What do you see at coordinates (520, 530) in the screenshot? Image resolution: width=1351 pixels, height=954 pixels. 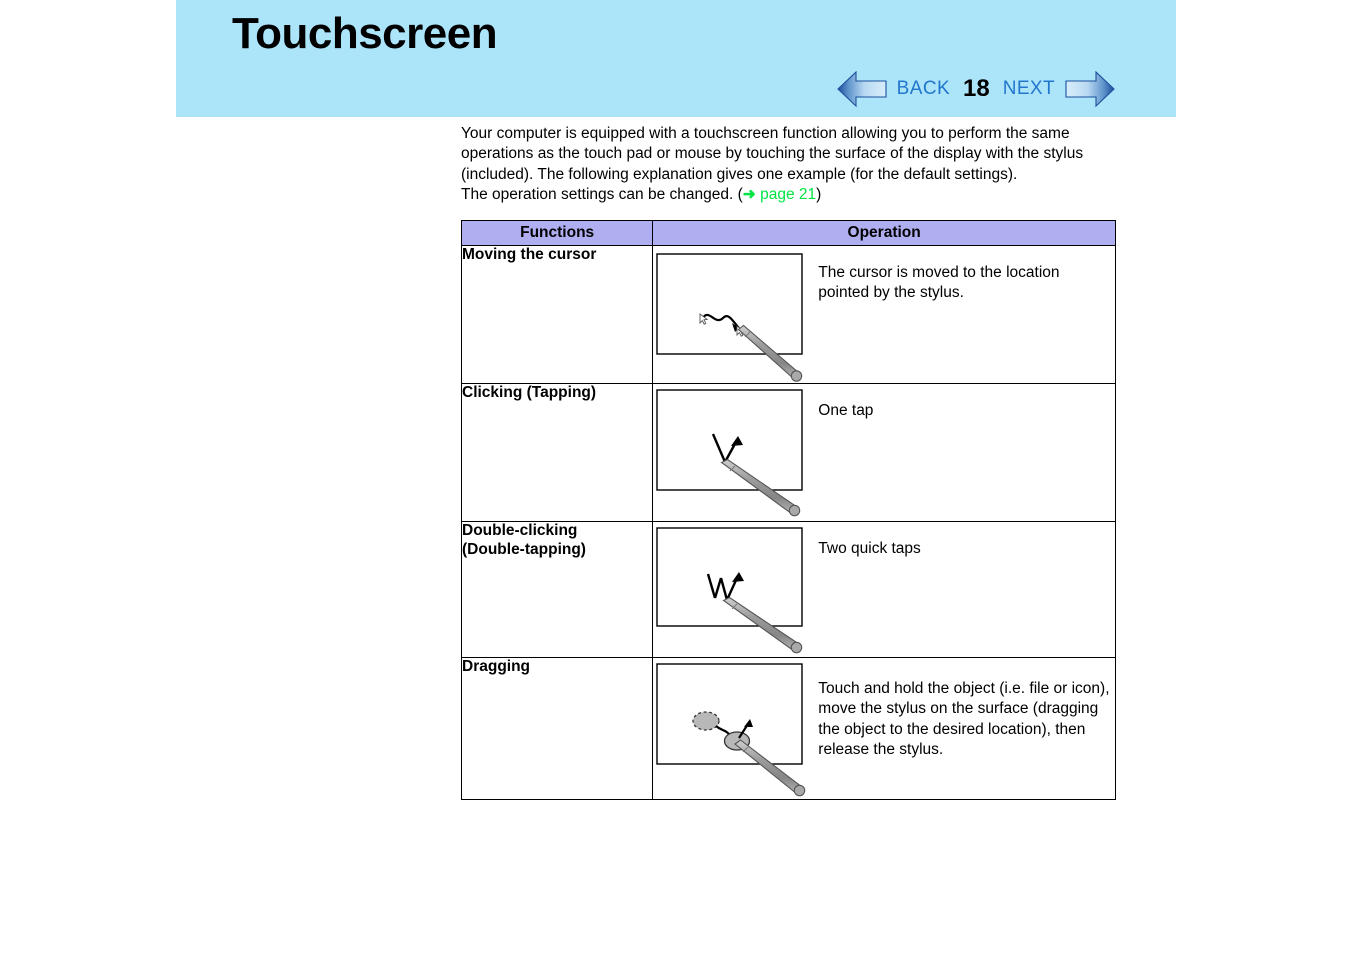 I see `function-label-line1: Double-clicking` at bounding box center [520, 530].